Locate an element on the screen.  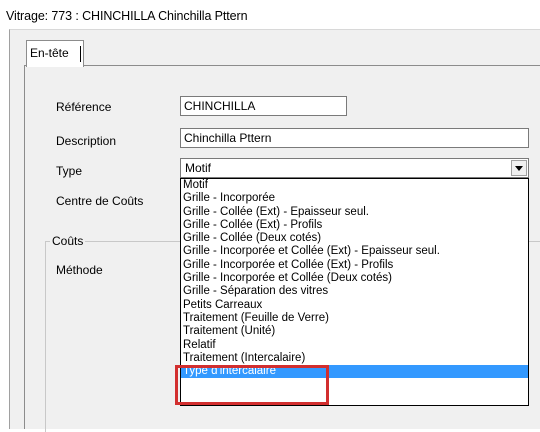
centre-de-couts-label: Centre de Coûts is located at coordinates (100, 201).